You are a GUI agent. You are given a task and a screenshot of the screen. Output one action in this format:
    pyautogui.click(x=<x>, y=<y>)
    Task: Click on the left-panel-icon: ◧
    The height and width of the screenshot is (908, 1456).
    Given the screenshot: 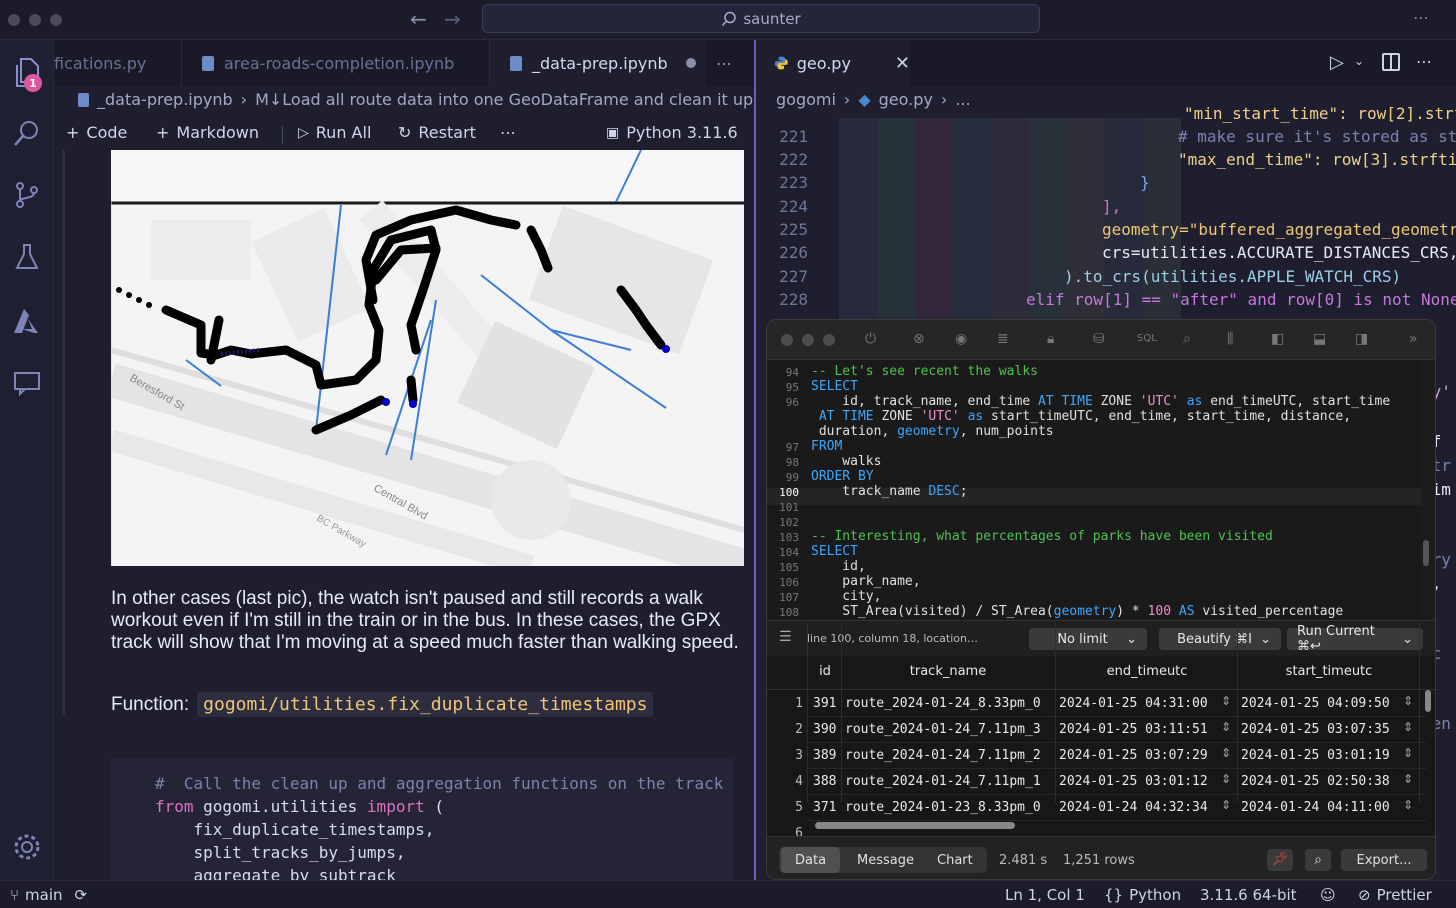 What is the action you would take?
    pyautogui.click(x=1277, y=339)
    